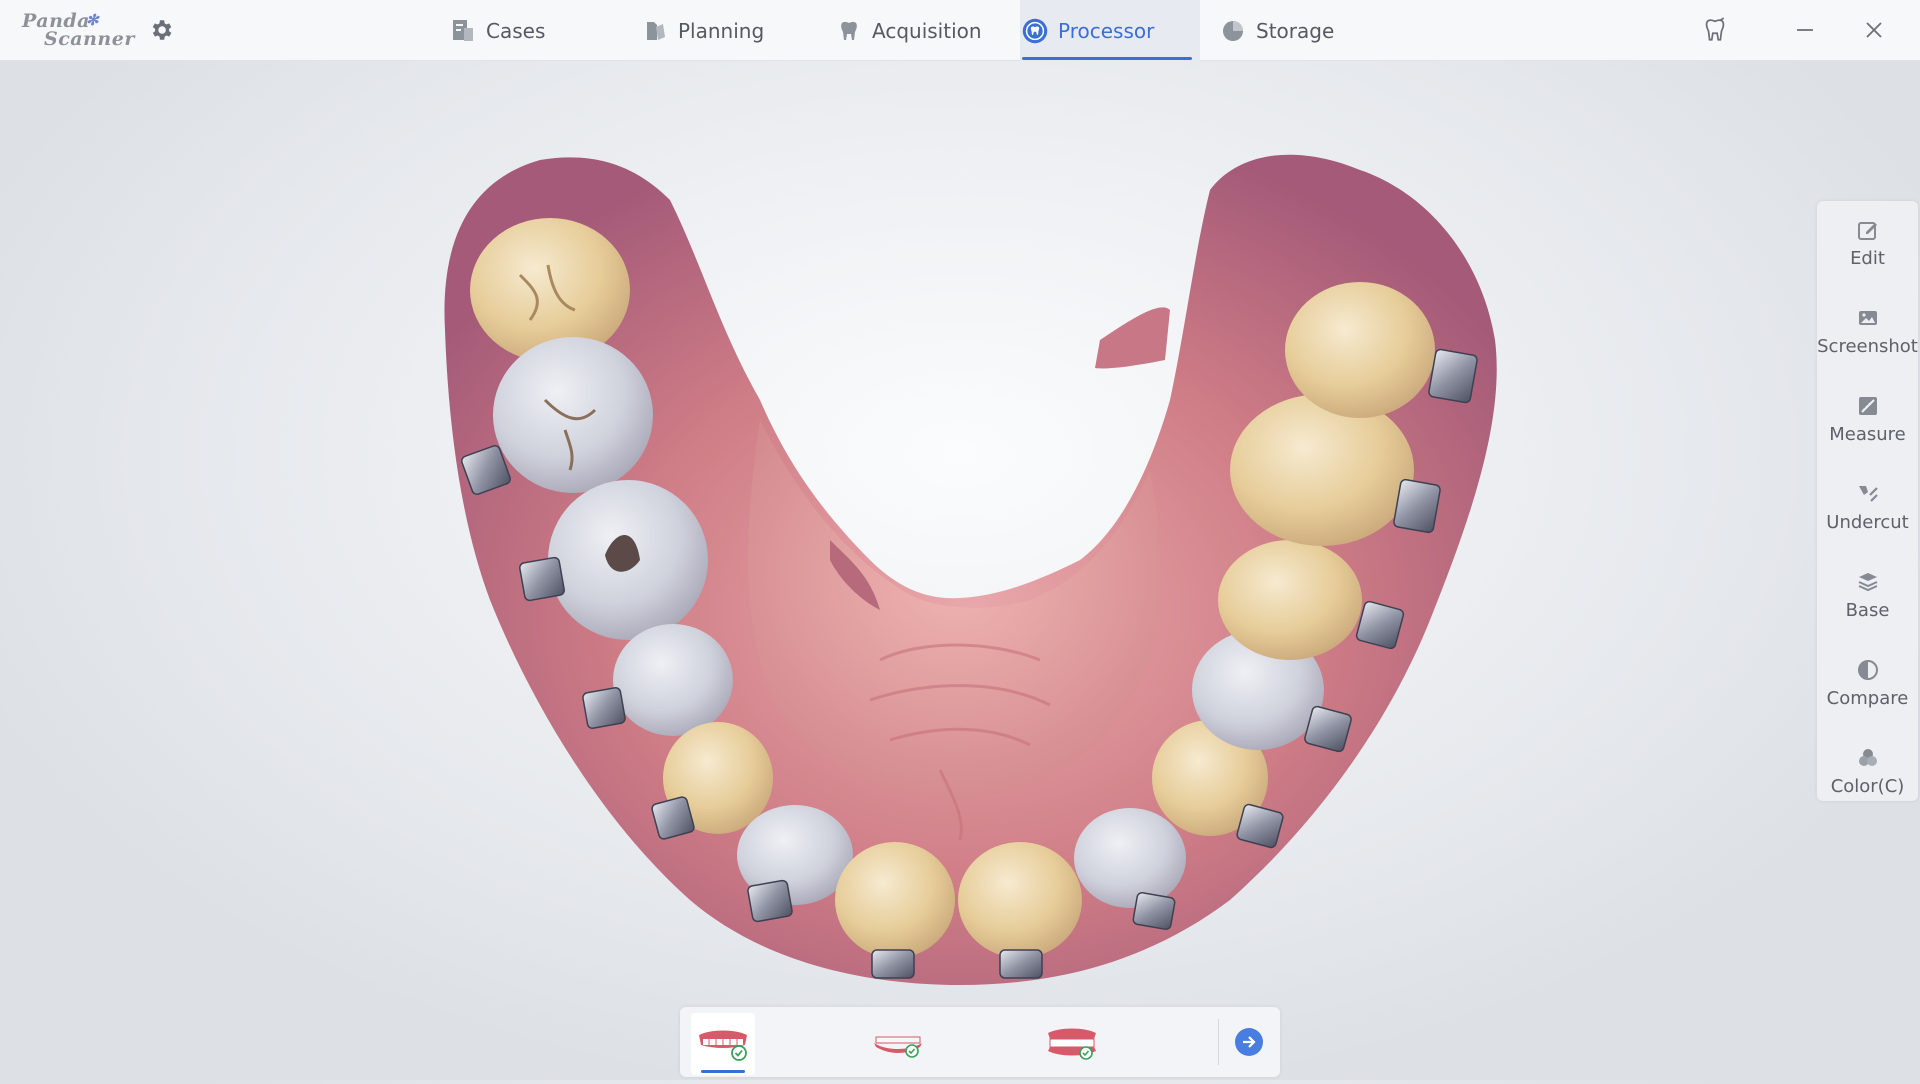 This screenshot has height=1084, width=1920. Describe the element at coordinates (1867, 334) in the screenshot. I see `screenshot-tool-button: Screenshot` at that location.